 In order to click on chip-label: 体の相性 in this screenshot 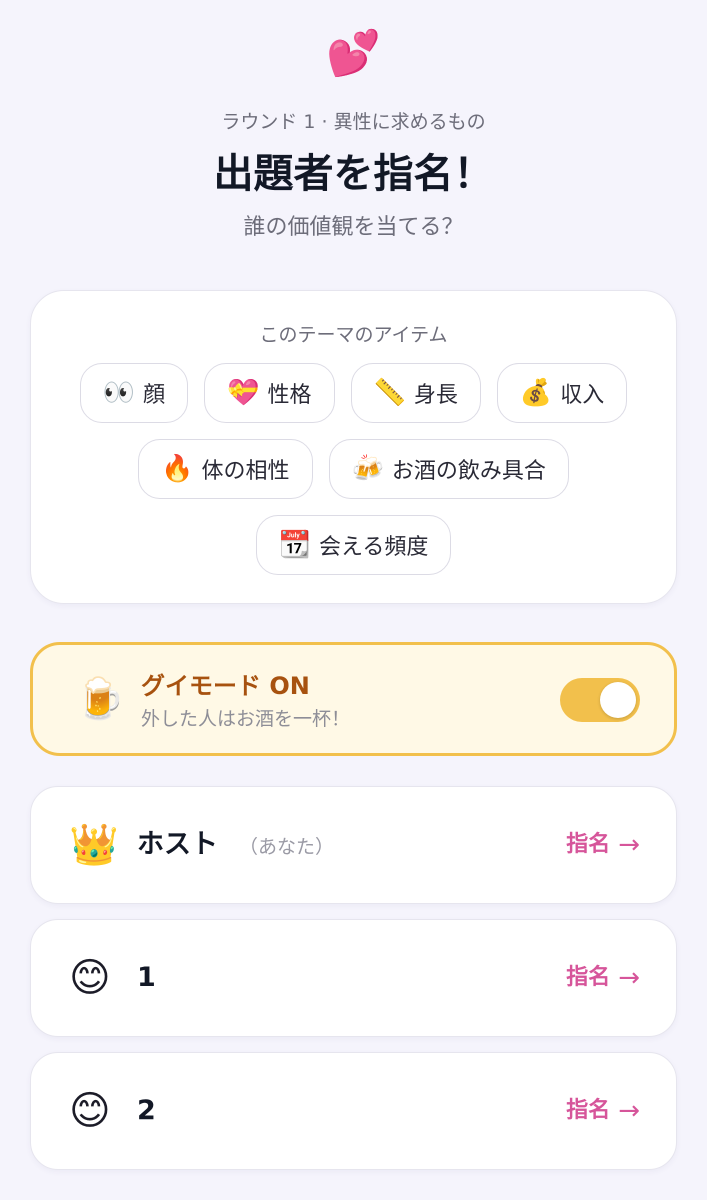, I will do `click(245, 471)`.